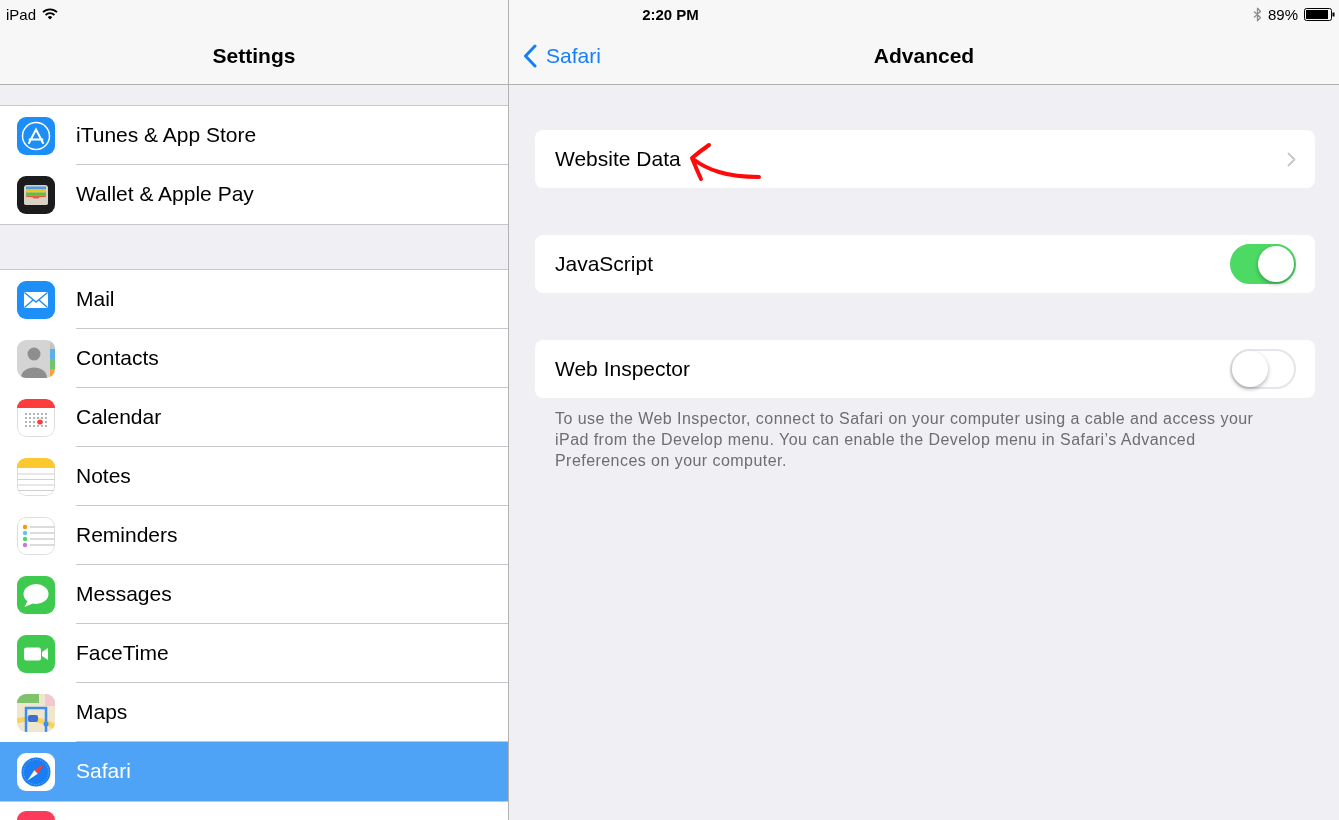  What do you see at coordinates (36, 594) in the screenshot?
I see `speech-bubble-icon` at bounding box center [36, 594].